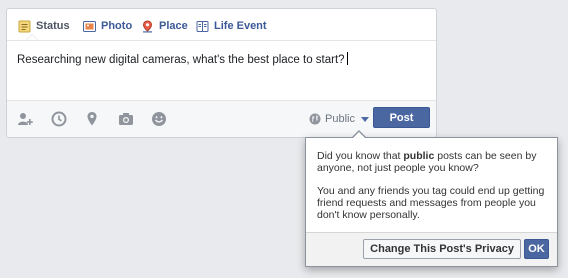 This screenshot has height=278, width=568. I want to click on popup-pointer-fill, so click(359, 135).